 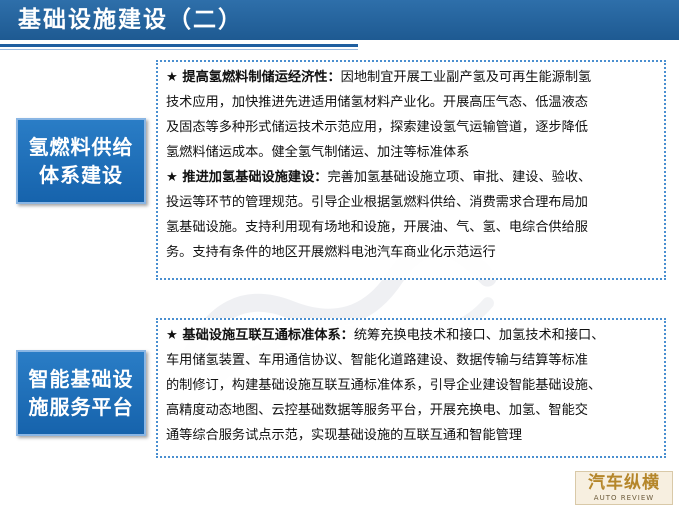 I want to click on content-line: 车用储氢装置、车用通信协议、智能化道路建设、数据传输与结算等标准, so click(x=411, y=360).